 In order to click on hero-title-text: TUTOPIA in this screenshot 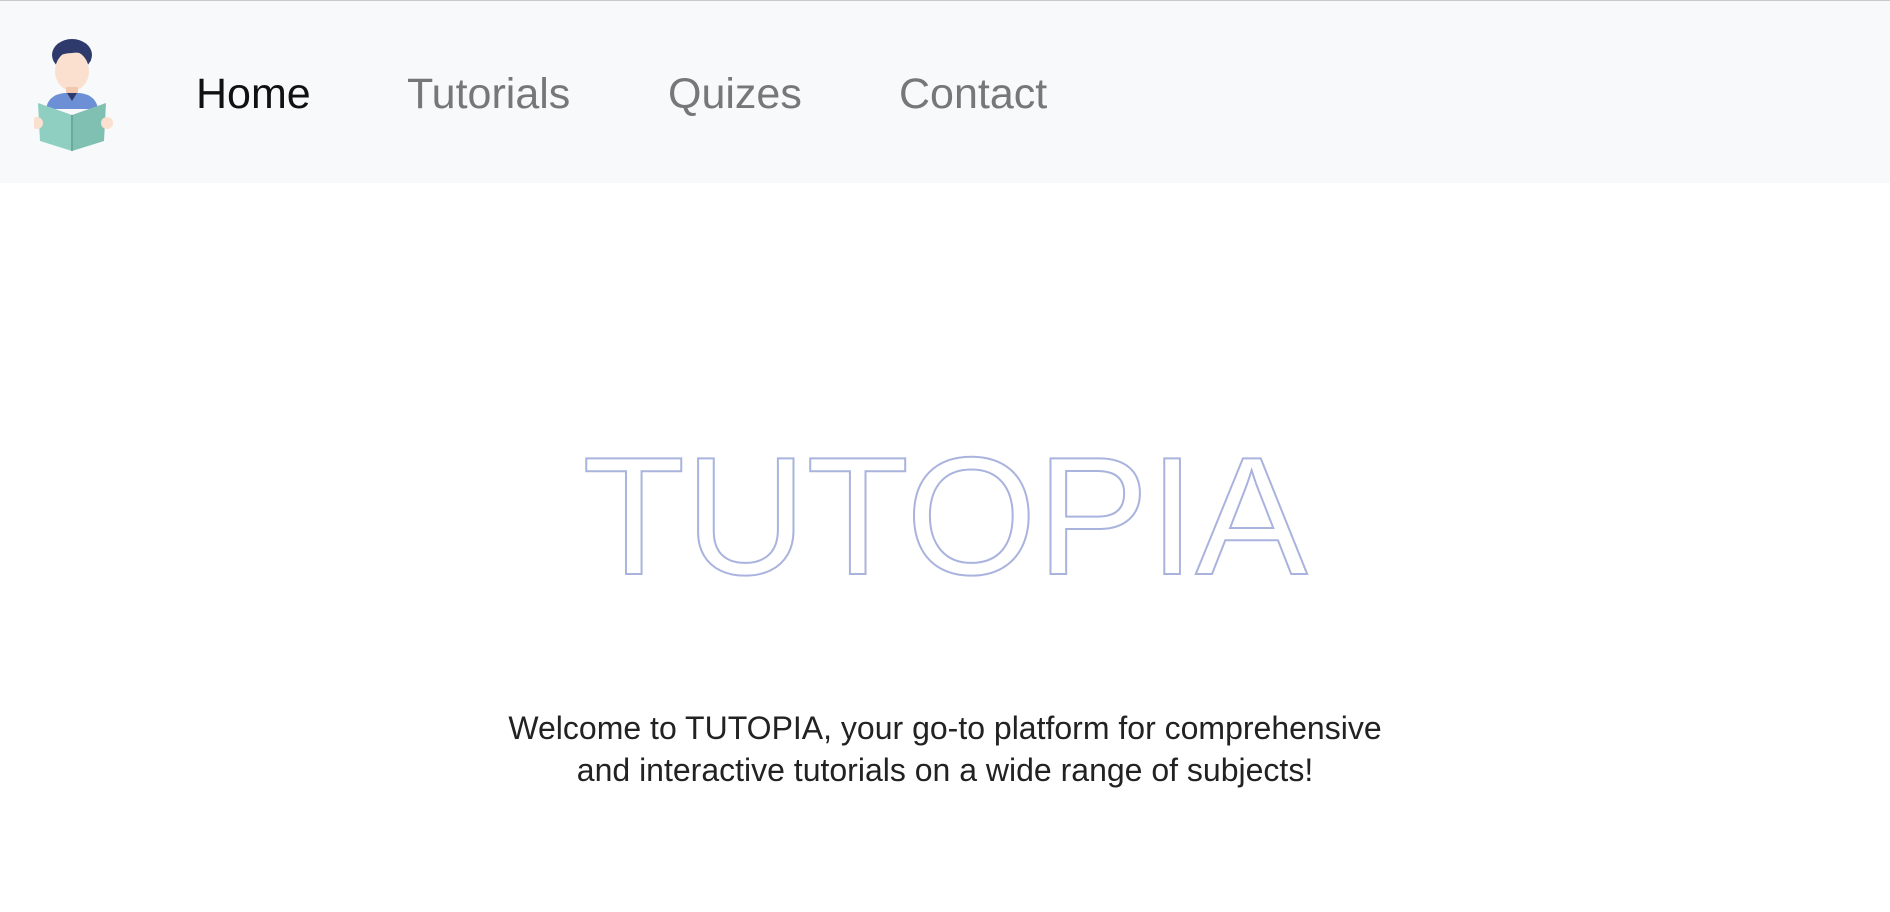, I will do `click(945, 513)`.